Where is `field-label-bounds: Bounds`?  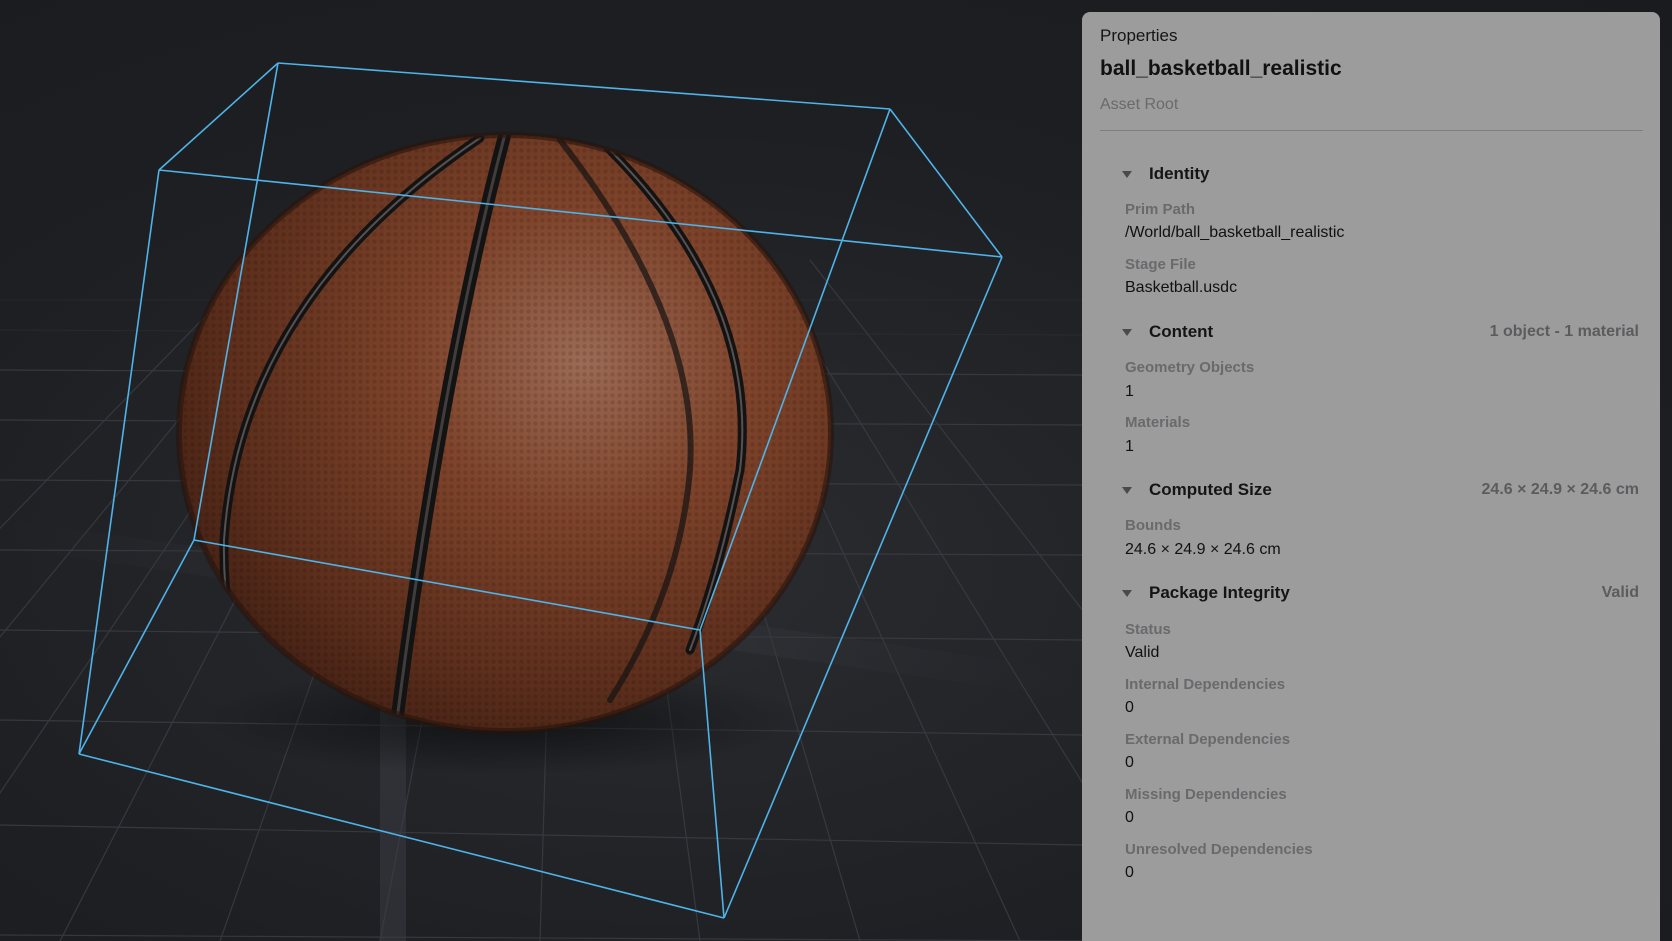
field-label-bounds: Bounds is located at coordinates (1153, 525).